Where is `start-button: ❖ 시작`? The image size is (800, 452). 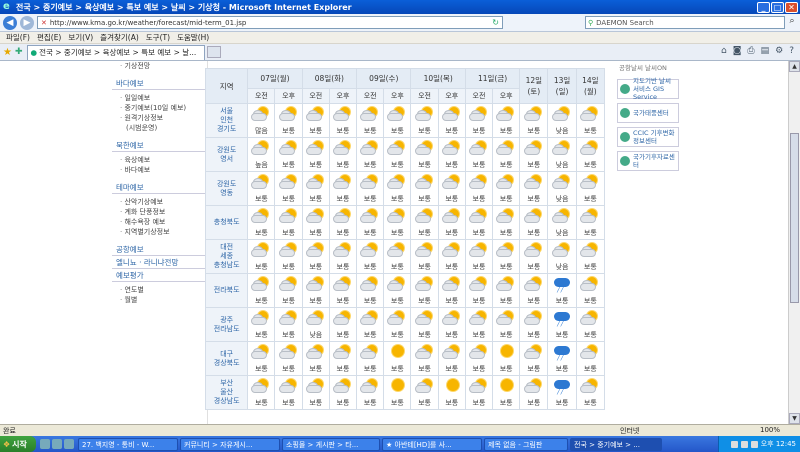
start-button: ❖ 시작 is located at coordinates (18, 444).